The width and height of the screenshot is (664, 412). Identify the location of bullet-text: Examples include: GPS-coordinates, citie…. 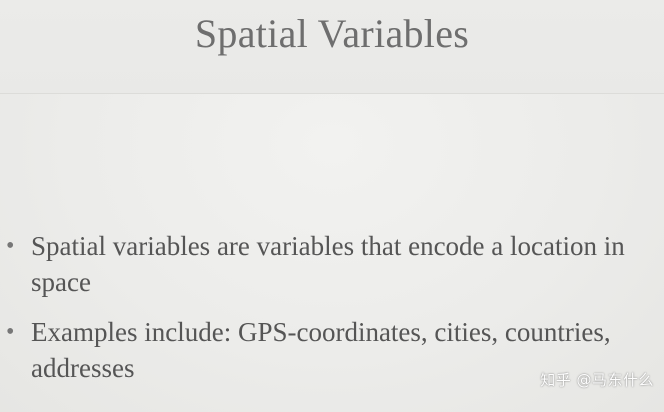
(321, 350).